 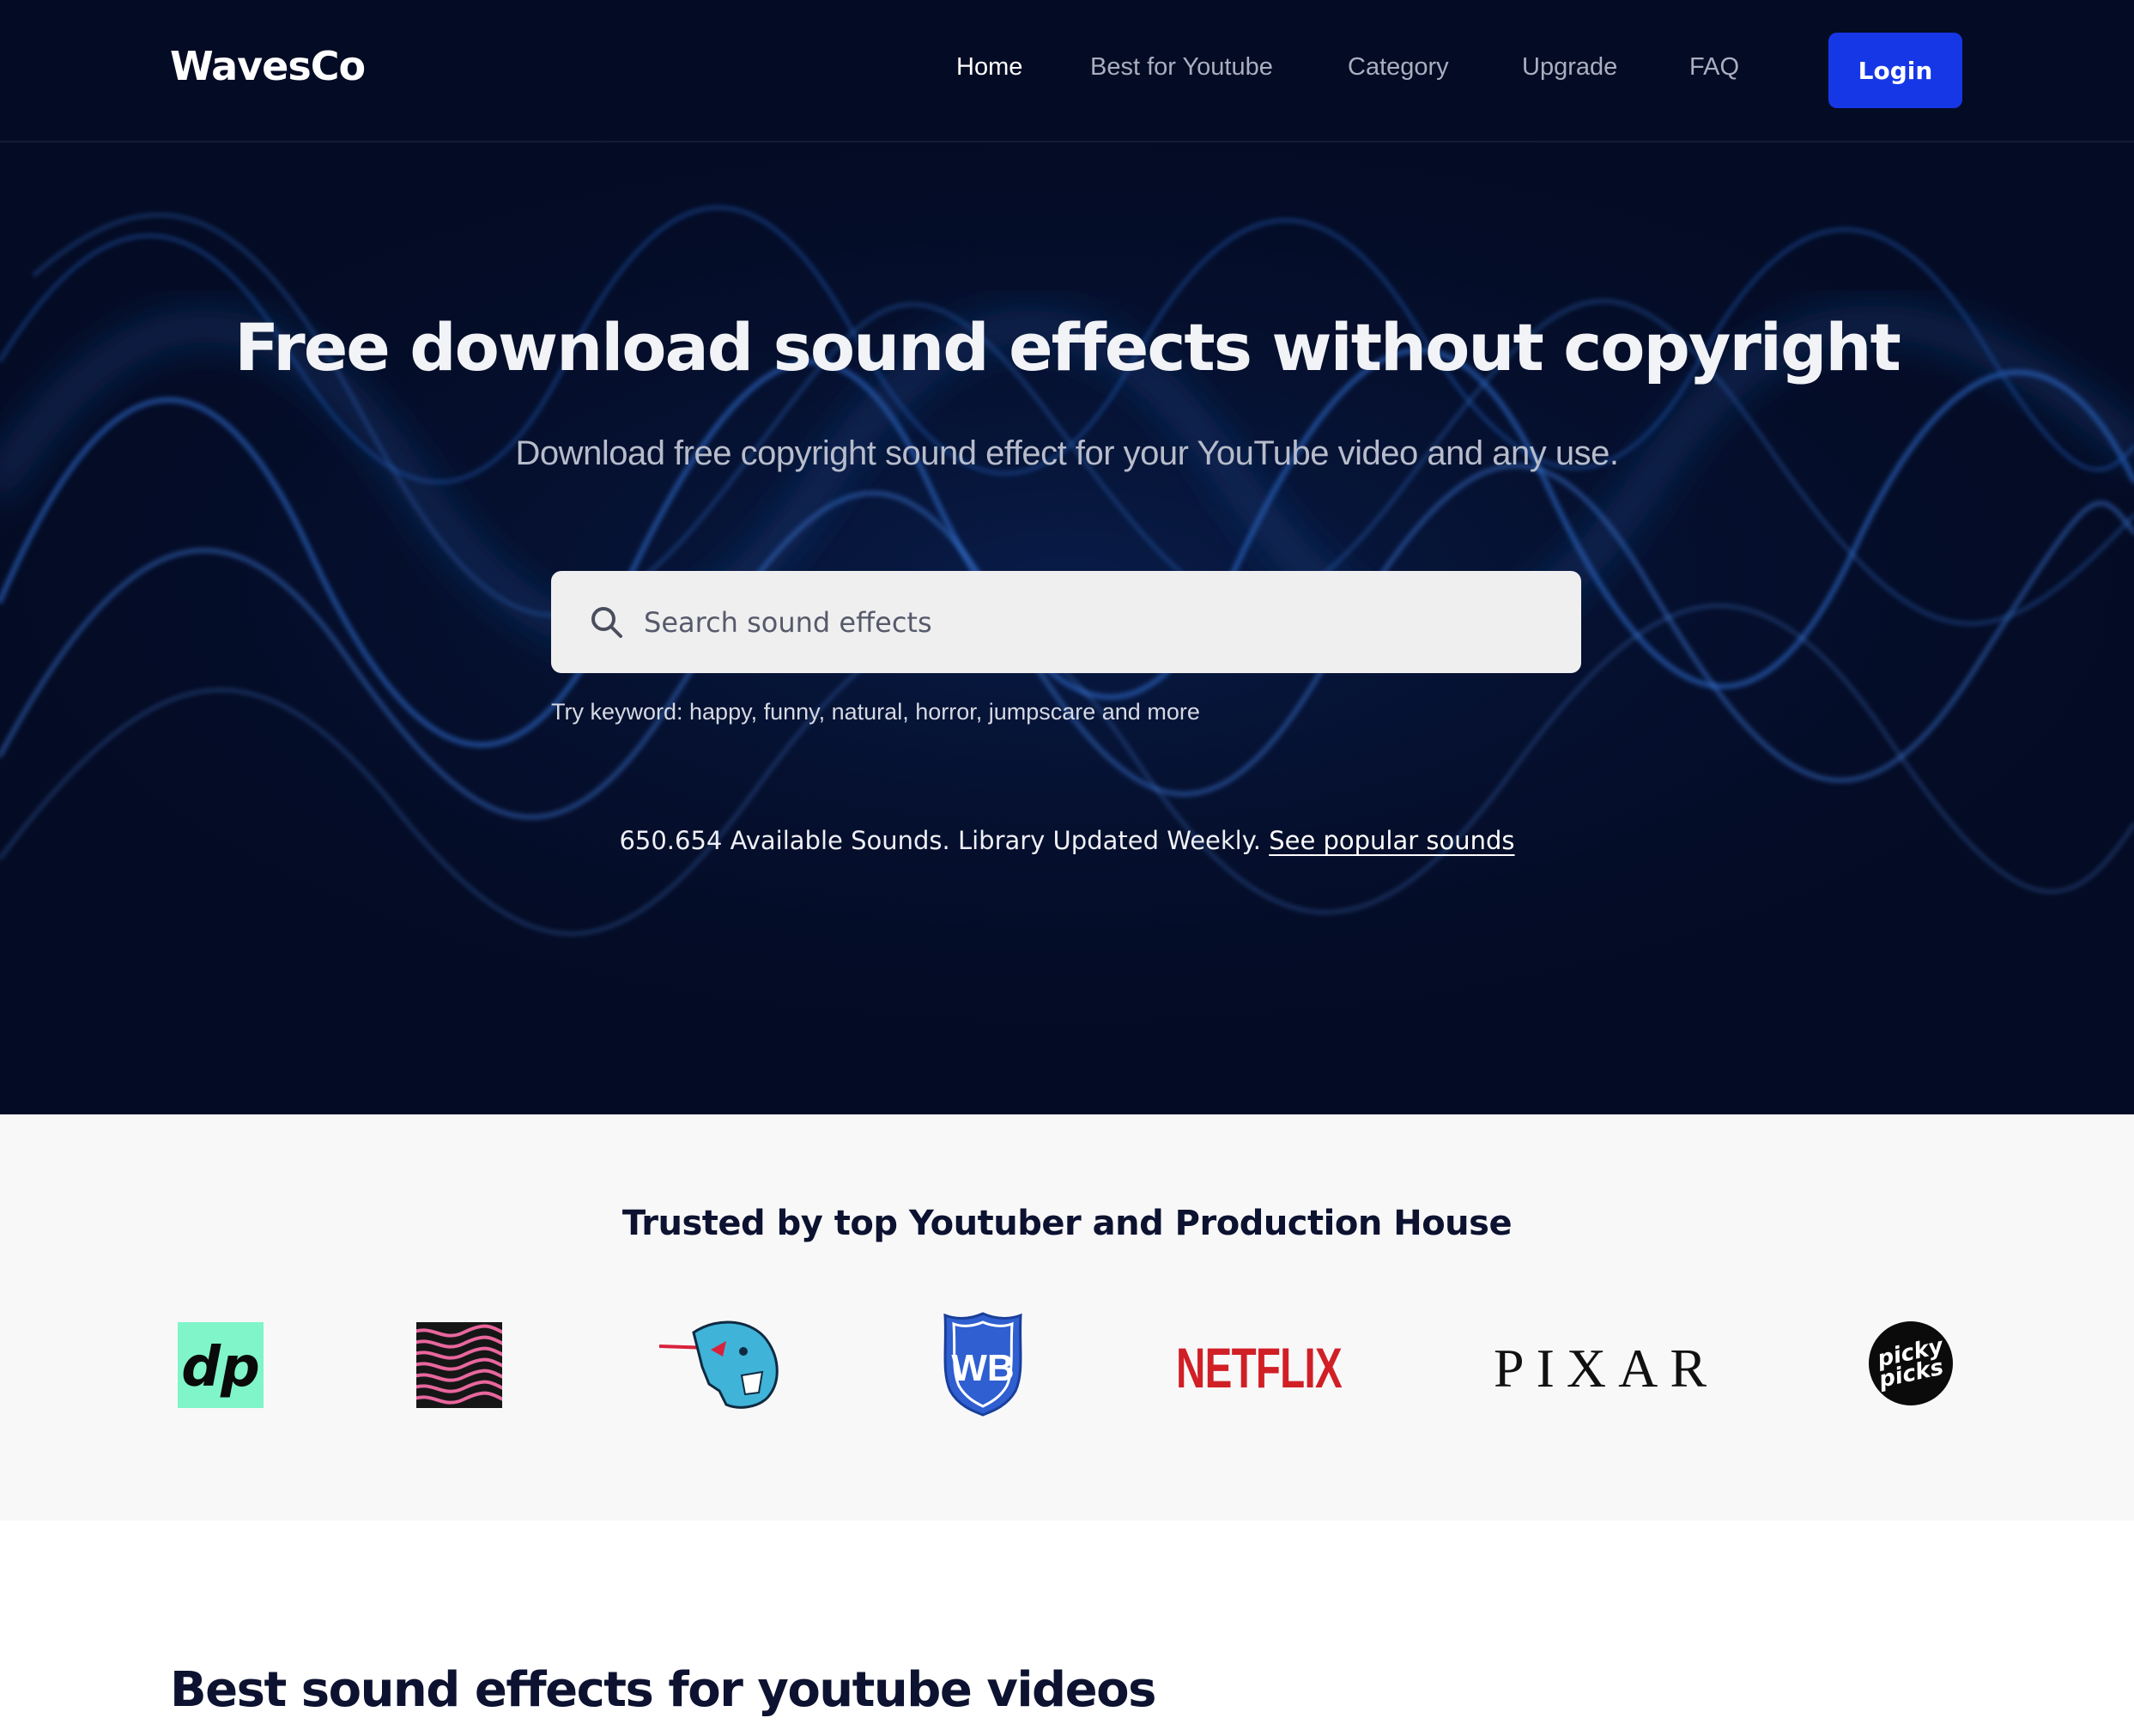 What do you see at coordinates (459, 1365) in the screenshot?
I see `wavy-pattern-logo` at bounding box center [459, 1365].